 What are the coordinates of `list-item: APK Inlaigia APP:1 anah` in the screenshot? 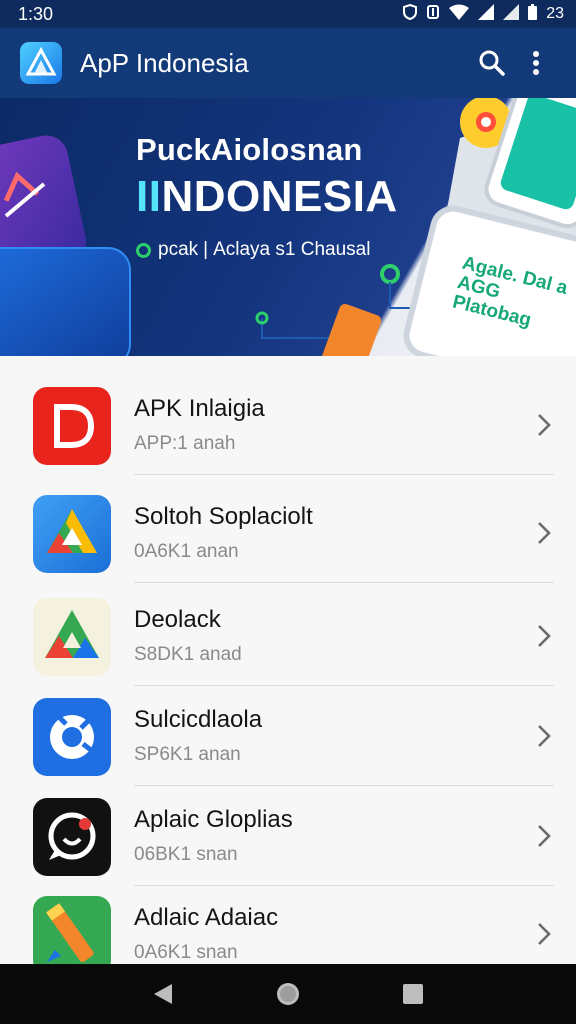 It's located at (288, 425).